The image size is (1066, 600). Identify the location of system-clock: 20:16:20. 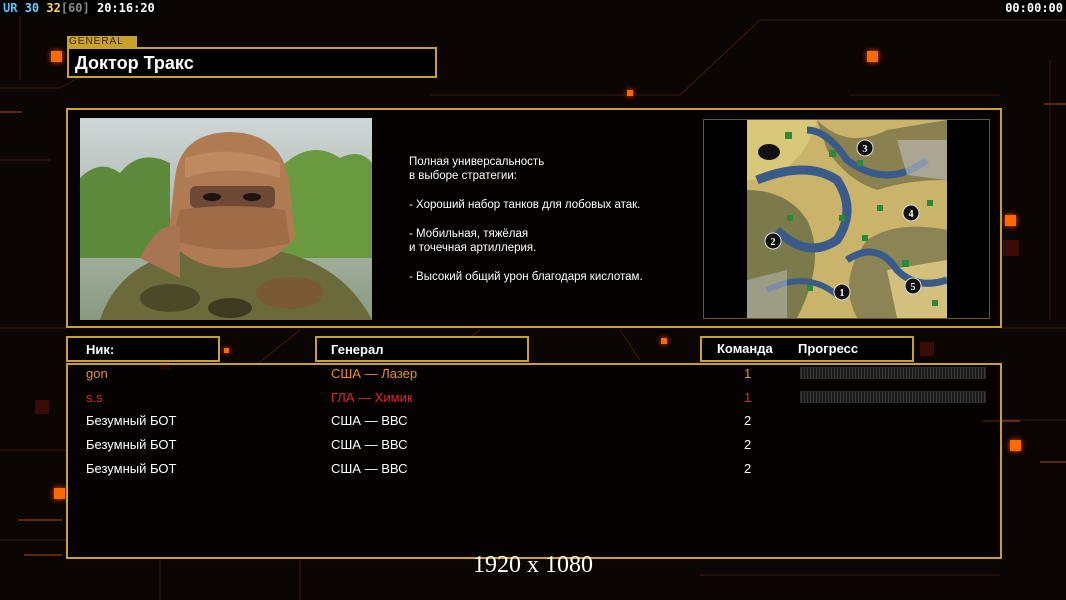
(125, 8).